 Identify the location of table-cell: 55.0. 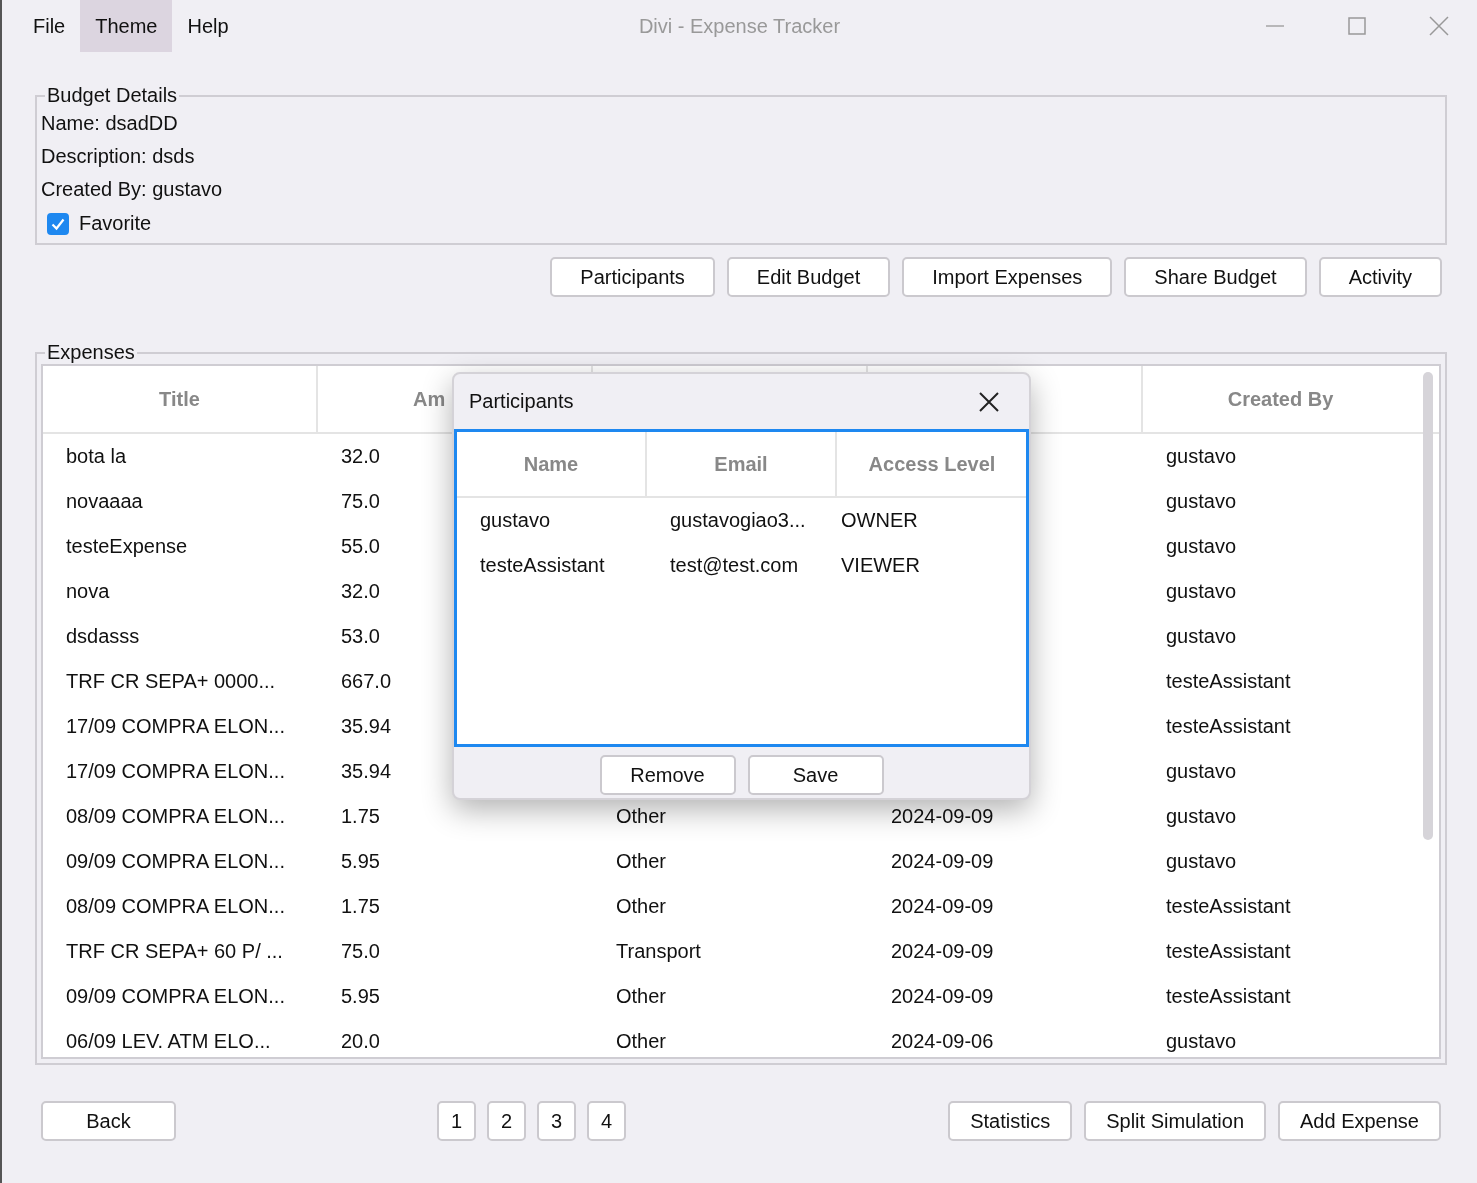
(360, 546).